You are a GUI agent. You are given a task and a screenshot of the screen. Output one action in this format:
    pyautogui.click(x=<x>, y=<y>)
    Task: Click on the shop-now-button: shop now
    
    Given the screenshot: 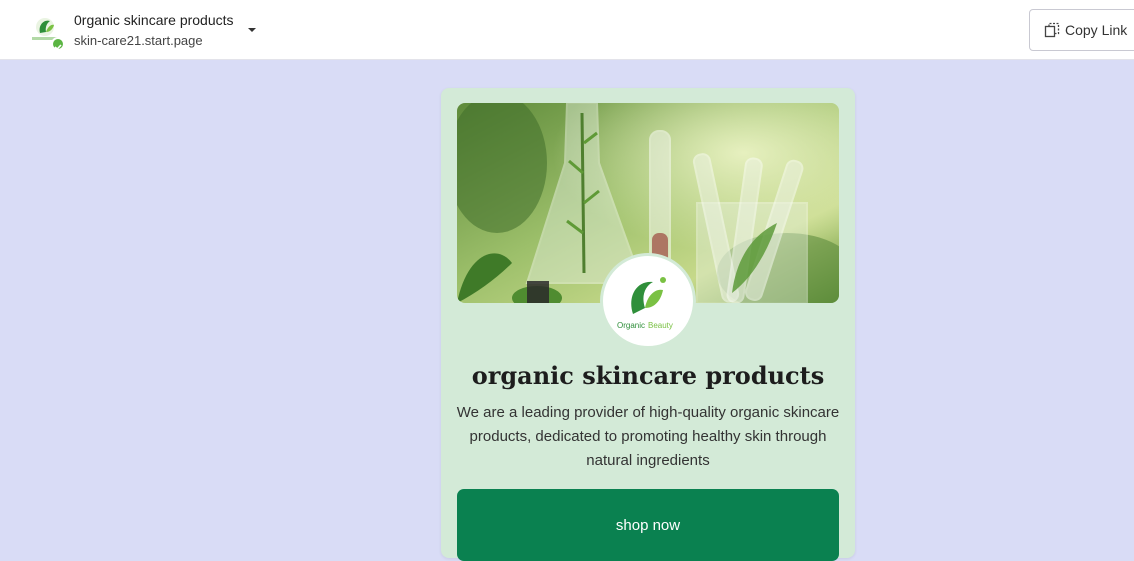 What is the action you would take?
    pyautogui.click(x=648, y=525)
    